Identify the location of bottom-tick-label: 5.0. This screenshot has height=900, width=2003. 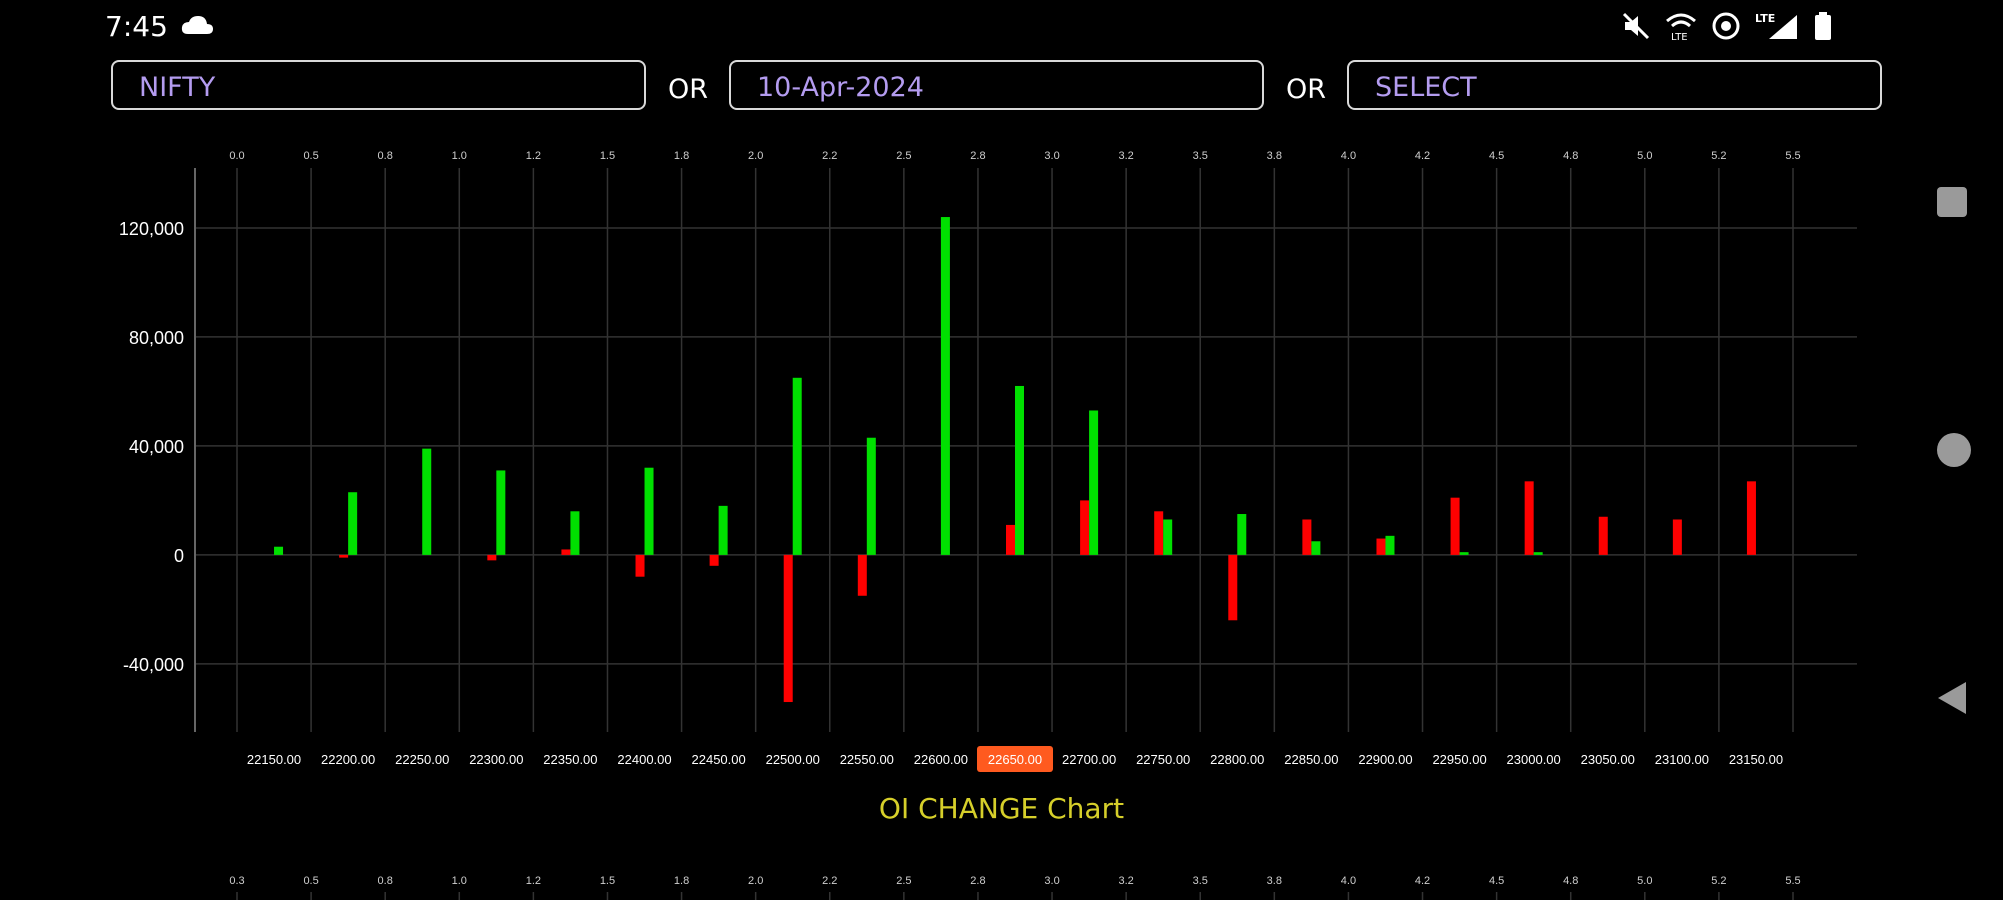
(1644, 881).